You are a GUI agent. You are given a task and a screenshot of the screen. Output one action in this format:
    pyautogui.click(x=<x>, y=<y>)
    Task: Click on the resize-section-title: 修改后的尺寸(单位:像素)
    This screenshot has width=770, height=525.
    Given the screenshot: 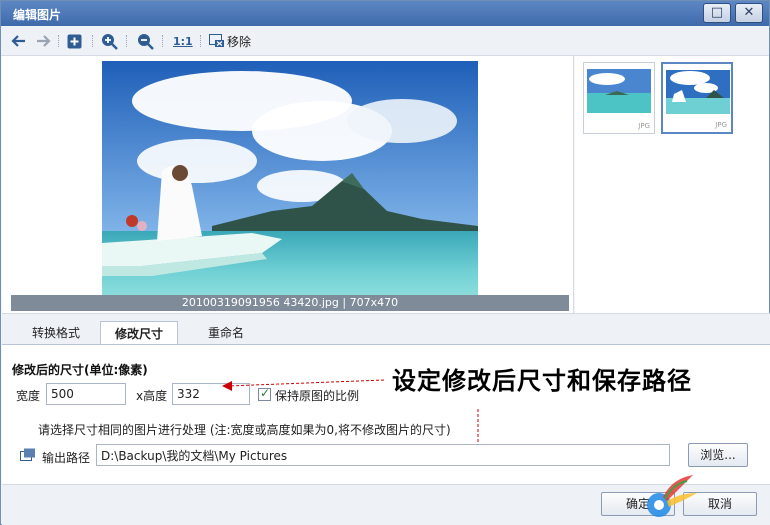 What is the action you would take?
    pyautogui.click(x=80, y=370)
    